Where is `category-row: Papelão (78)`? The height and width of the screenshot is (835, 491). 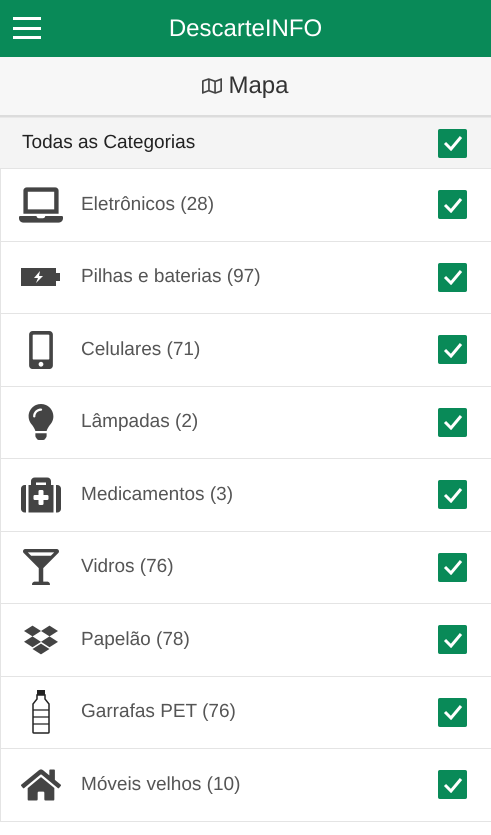 category-row: Papelão (78) is located at coordinates (245, 640).